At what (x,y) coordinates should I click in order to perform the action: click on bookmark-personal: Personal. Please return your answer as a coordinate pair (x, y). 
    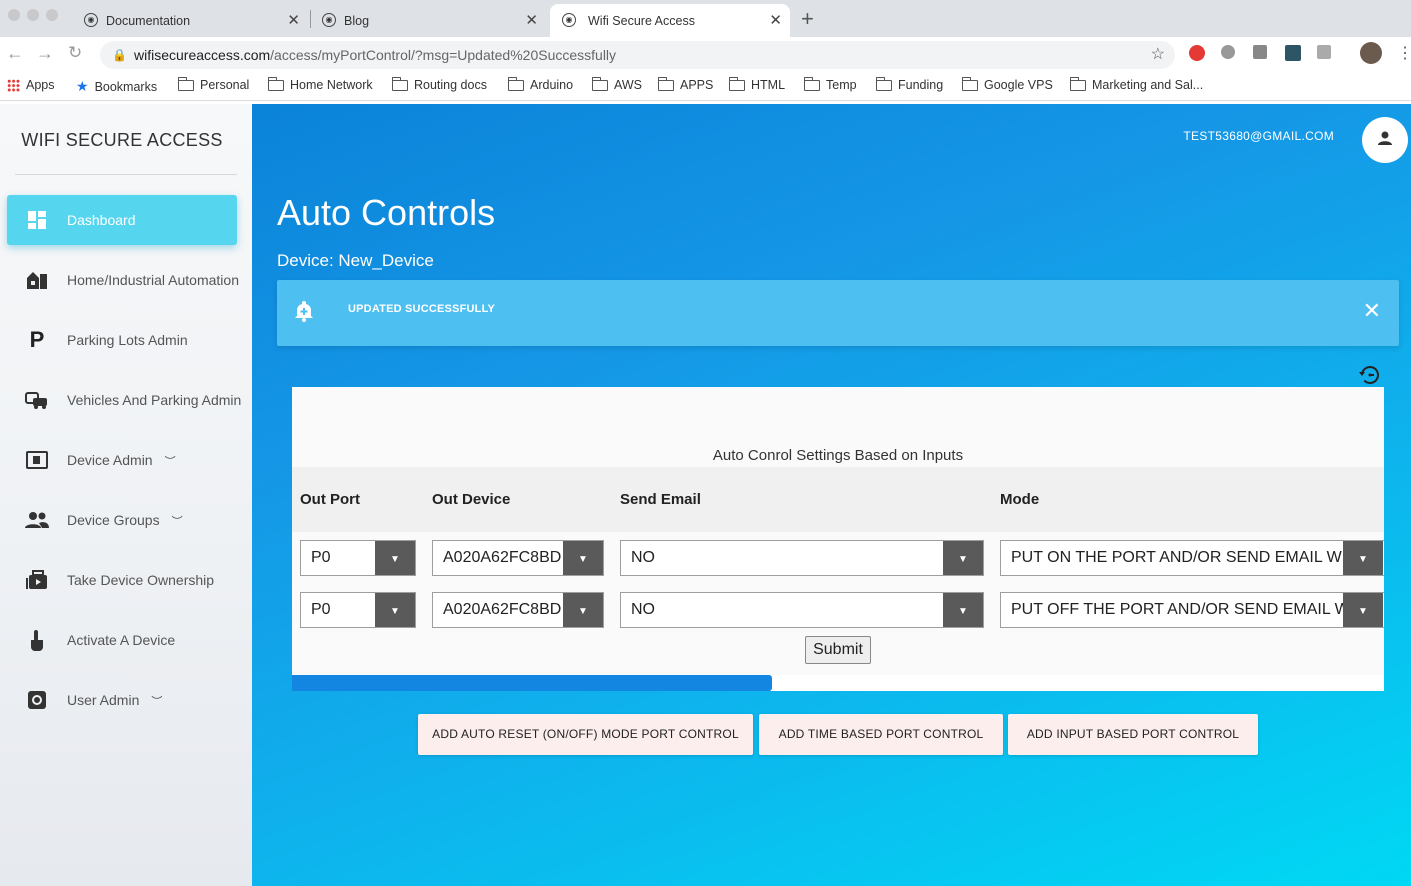
    Looking at the image, I should click on (213, 84).